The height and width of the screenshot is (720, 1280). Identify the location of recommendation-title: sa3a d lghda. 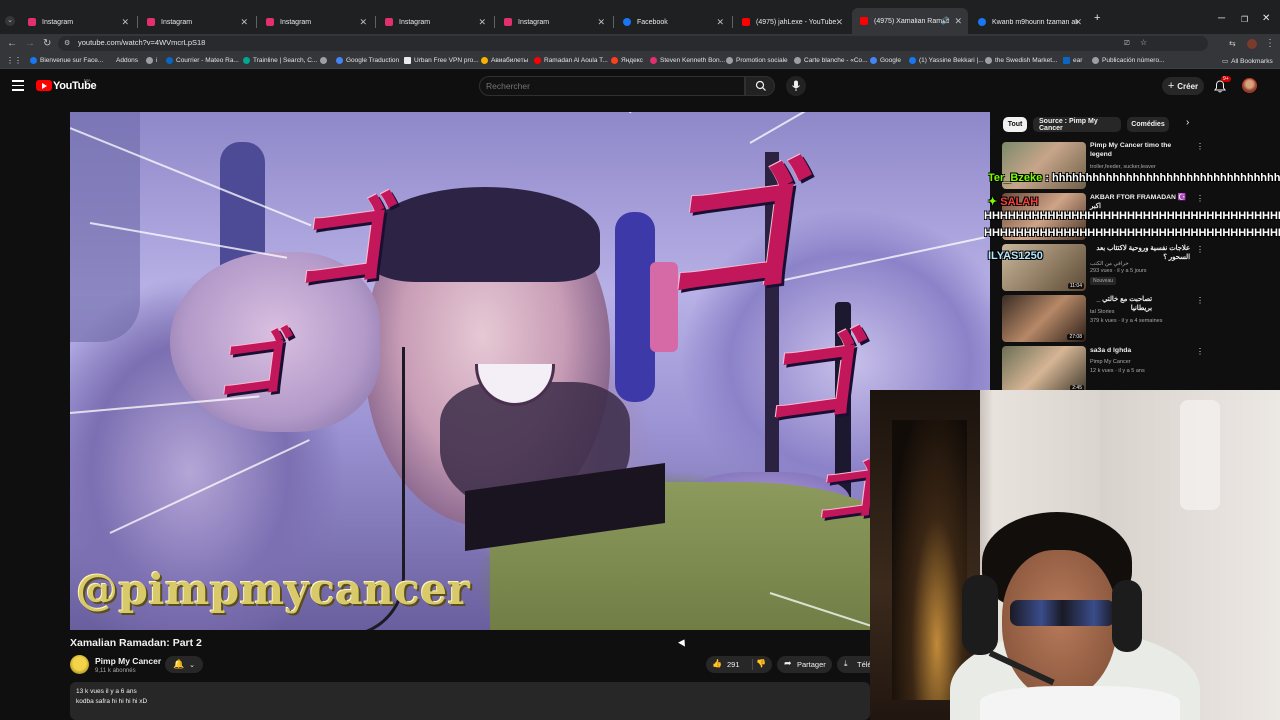
(1140, 351).